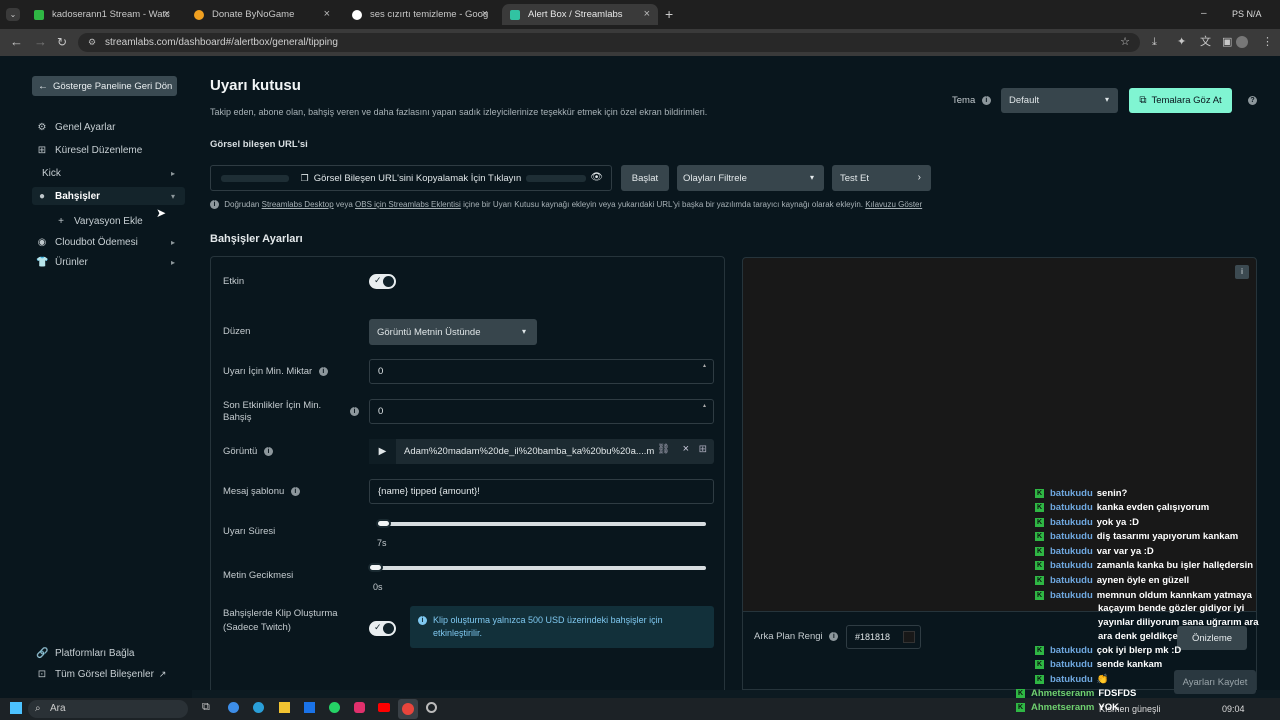  I want to click on back-arrow-icon: ←, so click(16, 42).